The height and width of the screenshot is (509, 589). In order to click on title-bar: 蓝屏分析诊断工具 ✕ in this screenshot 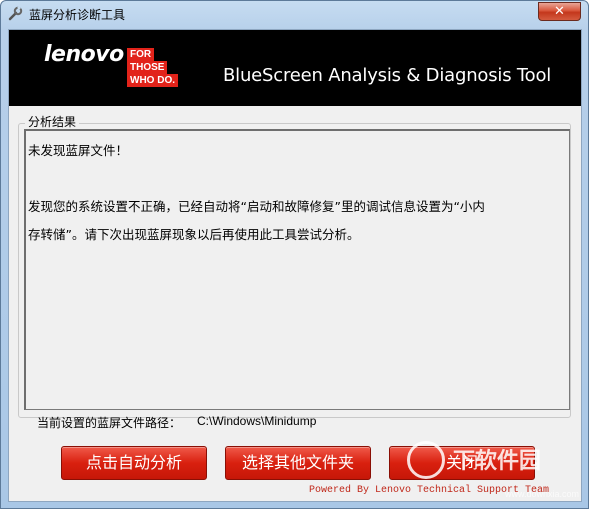, I will do `click(294, 14)`.